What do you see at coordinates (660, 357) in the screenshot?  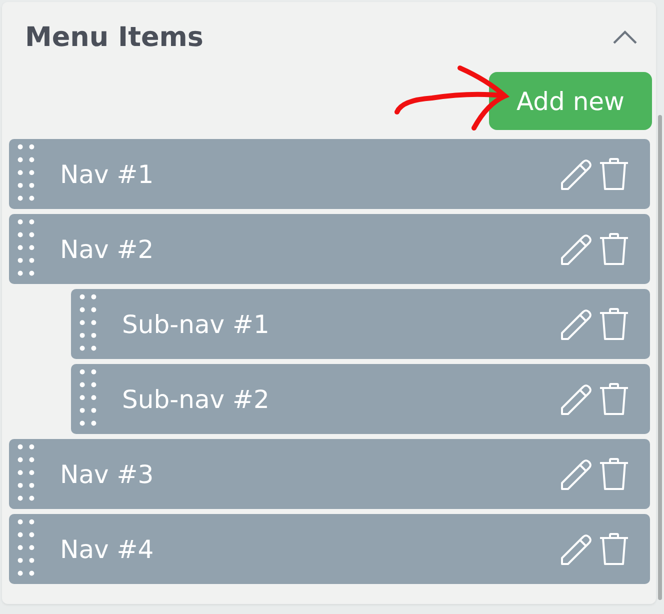 I see `scrollbar` at bounding box center [660, 357].